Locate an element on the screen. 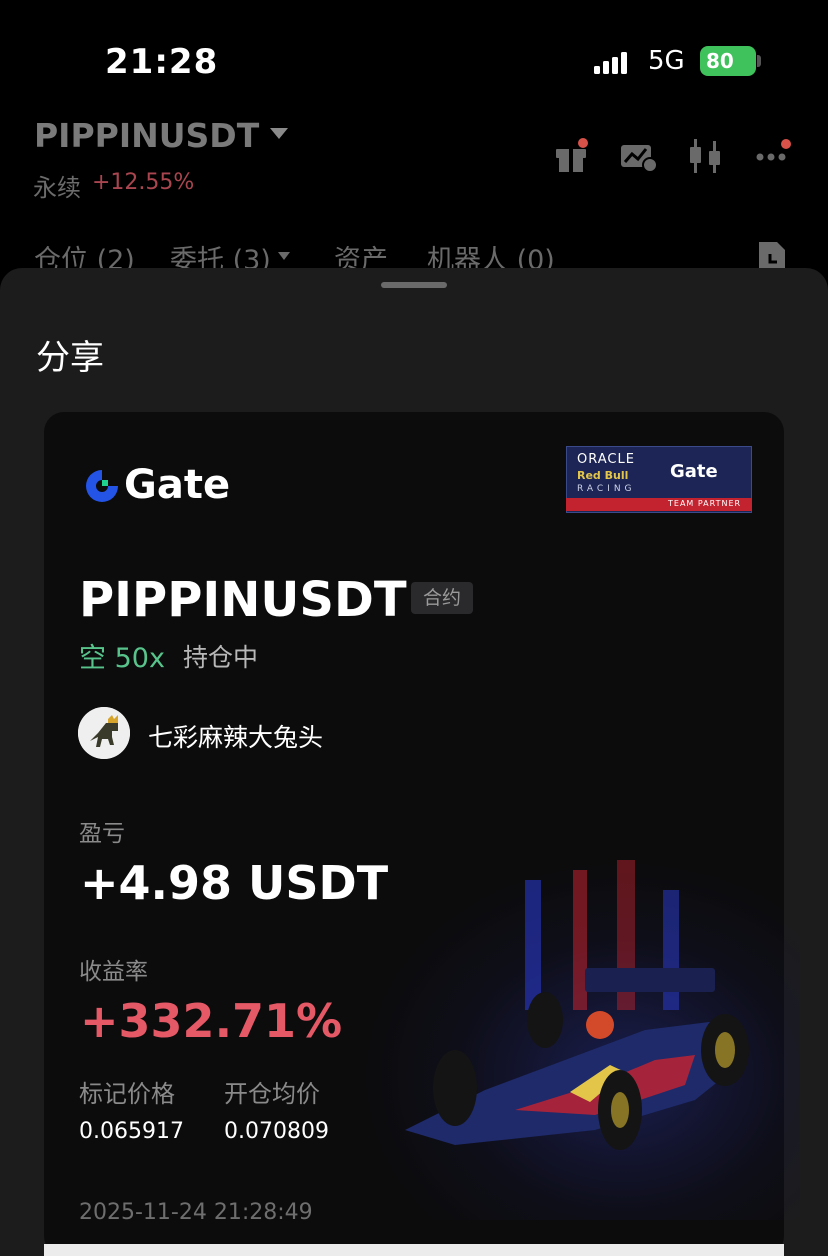 This screenshot has height=1256, width=828. contract-type: 永续 is located at coordinates (57, 188).